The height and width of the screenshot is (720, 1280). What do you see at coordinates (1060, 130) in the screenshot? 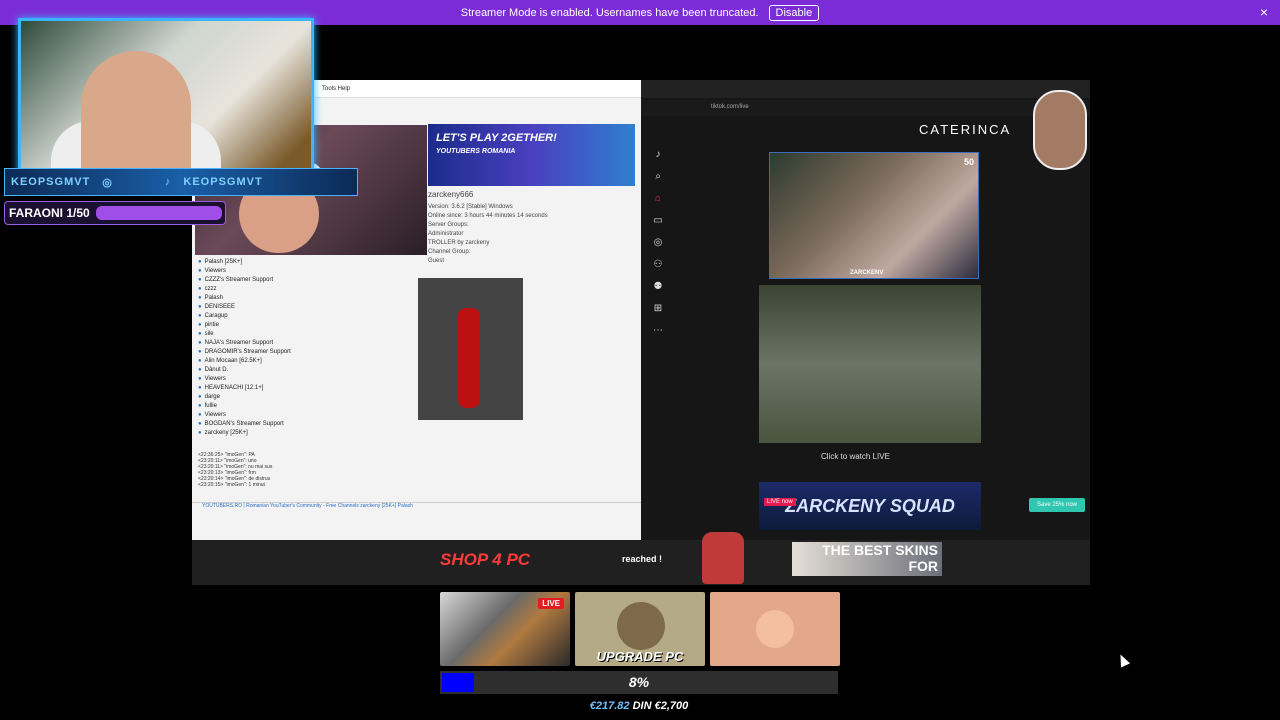
I see `streamer-avatar` at bounding box center [1060, 130].